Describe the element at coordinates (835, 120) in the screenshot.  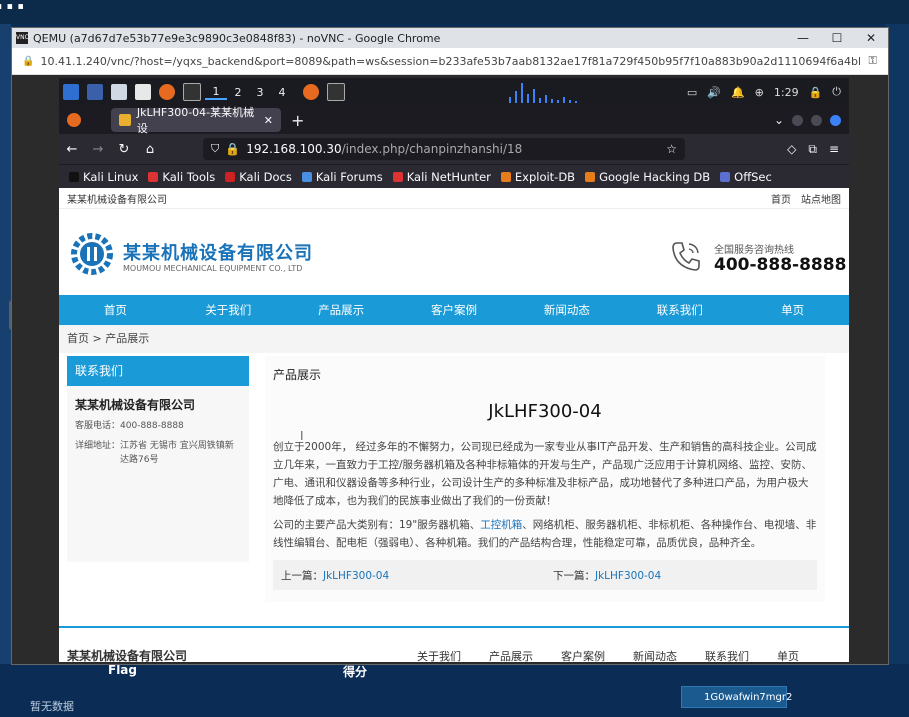
I see `window-close-icon` at that location.